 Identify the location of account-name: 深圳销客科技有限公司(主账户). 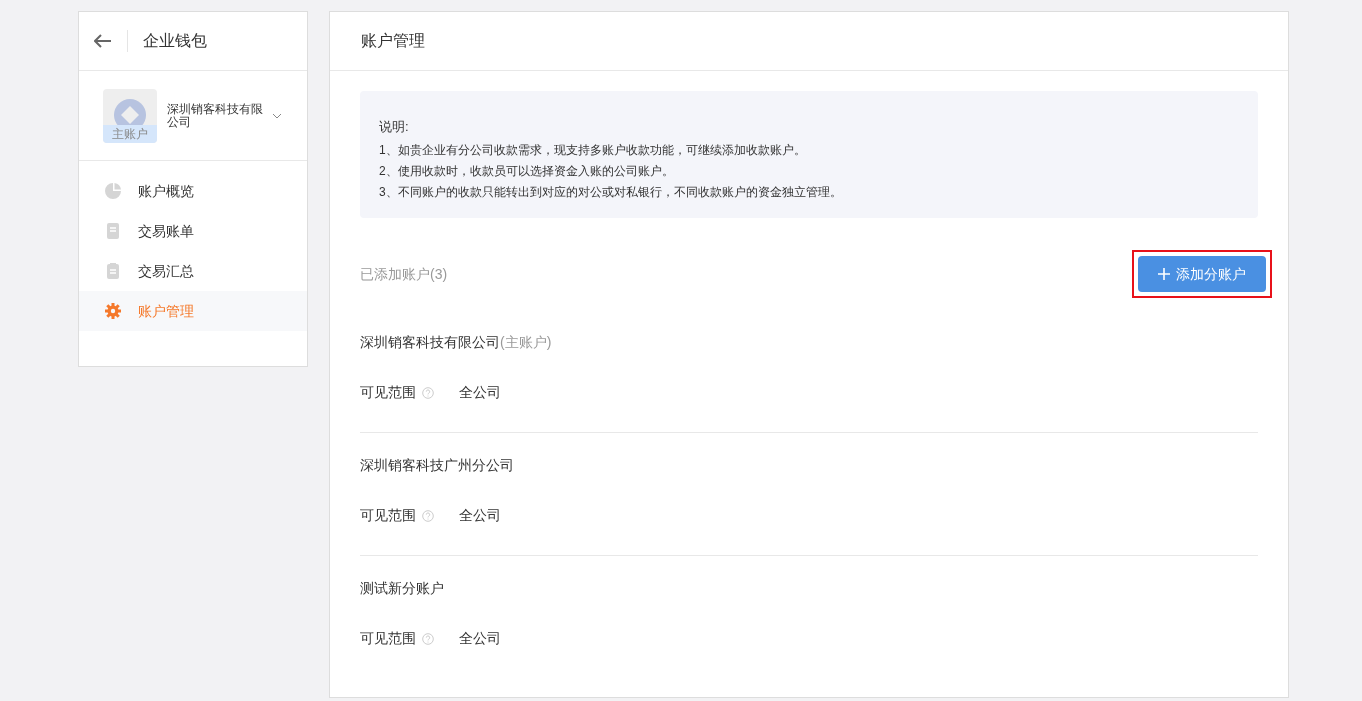
(456, 342).